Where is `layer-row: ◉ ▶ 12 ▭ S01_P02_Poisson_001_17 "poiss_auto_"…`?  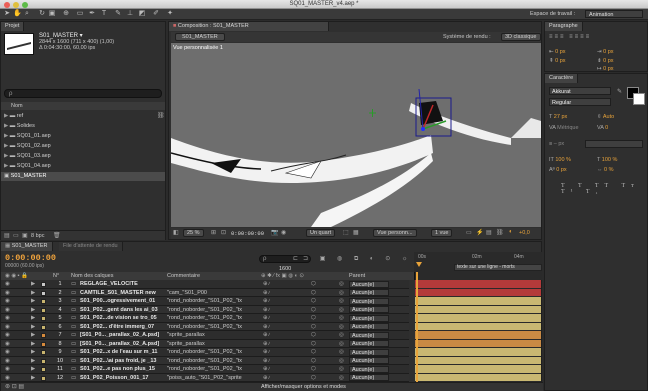 layer-row: ◉ ▶ 12 ▭ S01_P02_Poisson_001_17 "poiss_auto_"… is located at coordinates (205, 378).